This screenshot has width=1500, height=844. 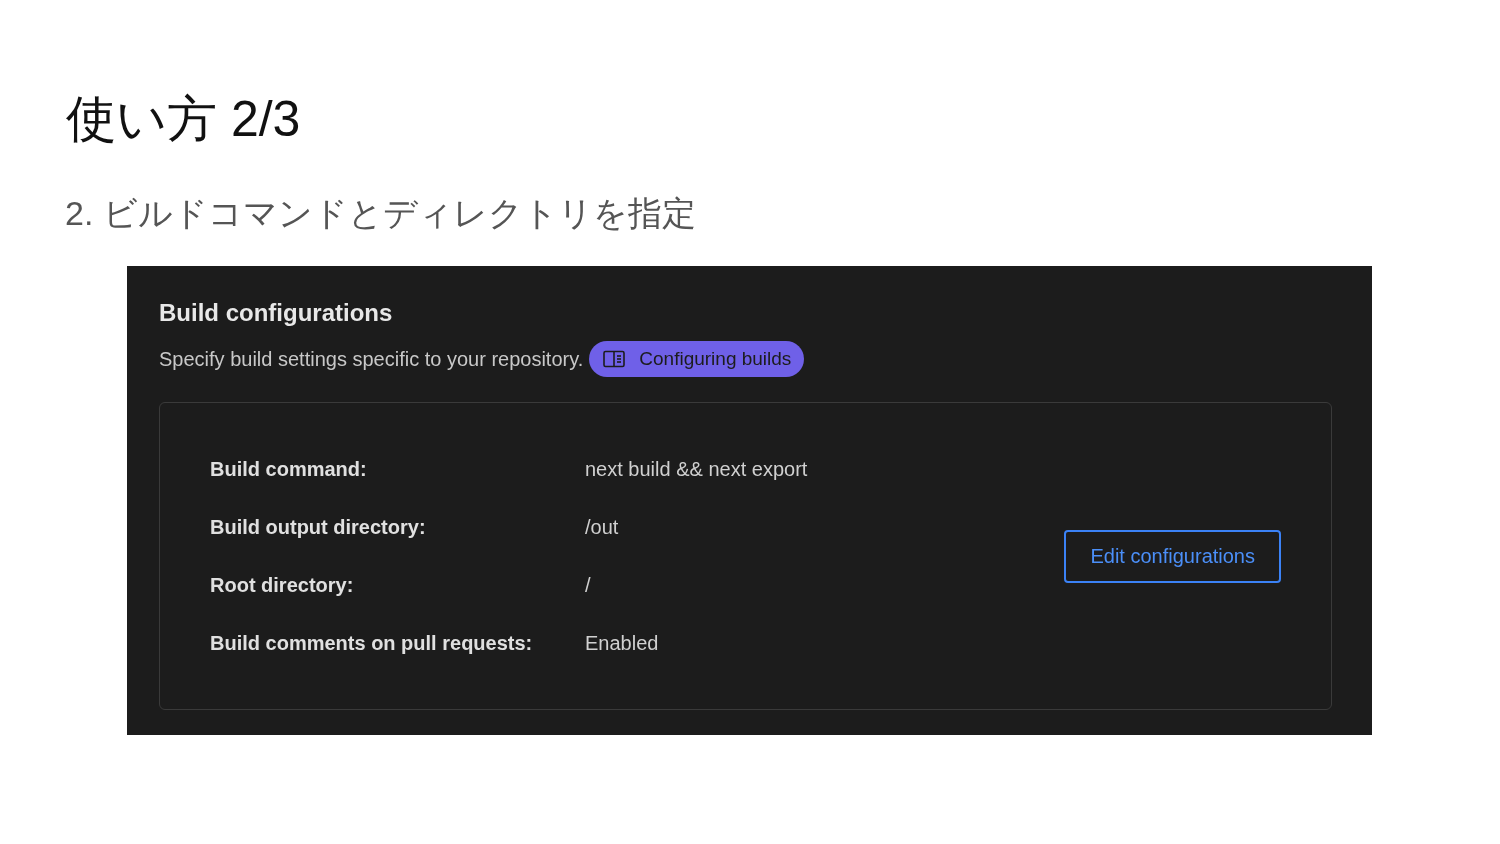 What do you see at coordinates (380, 213) in the screenshot?
I see `slide-subtitle: 2. ビルドコマンドとディレクトリを指定` at bounding box center [380, 213].